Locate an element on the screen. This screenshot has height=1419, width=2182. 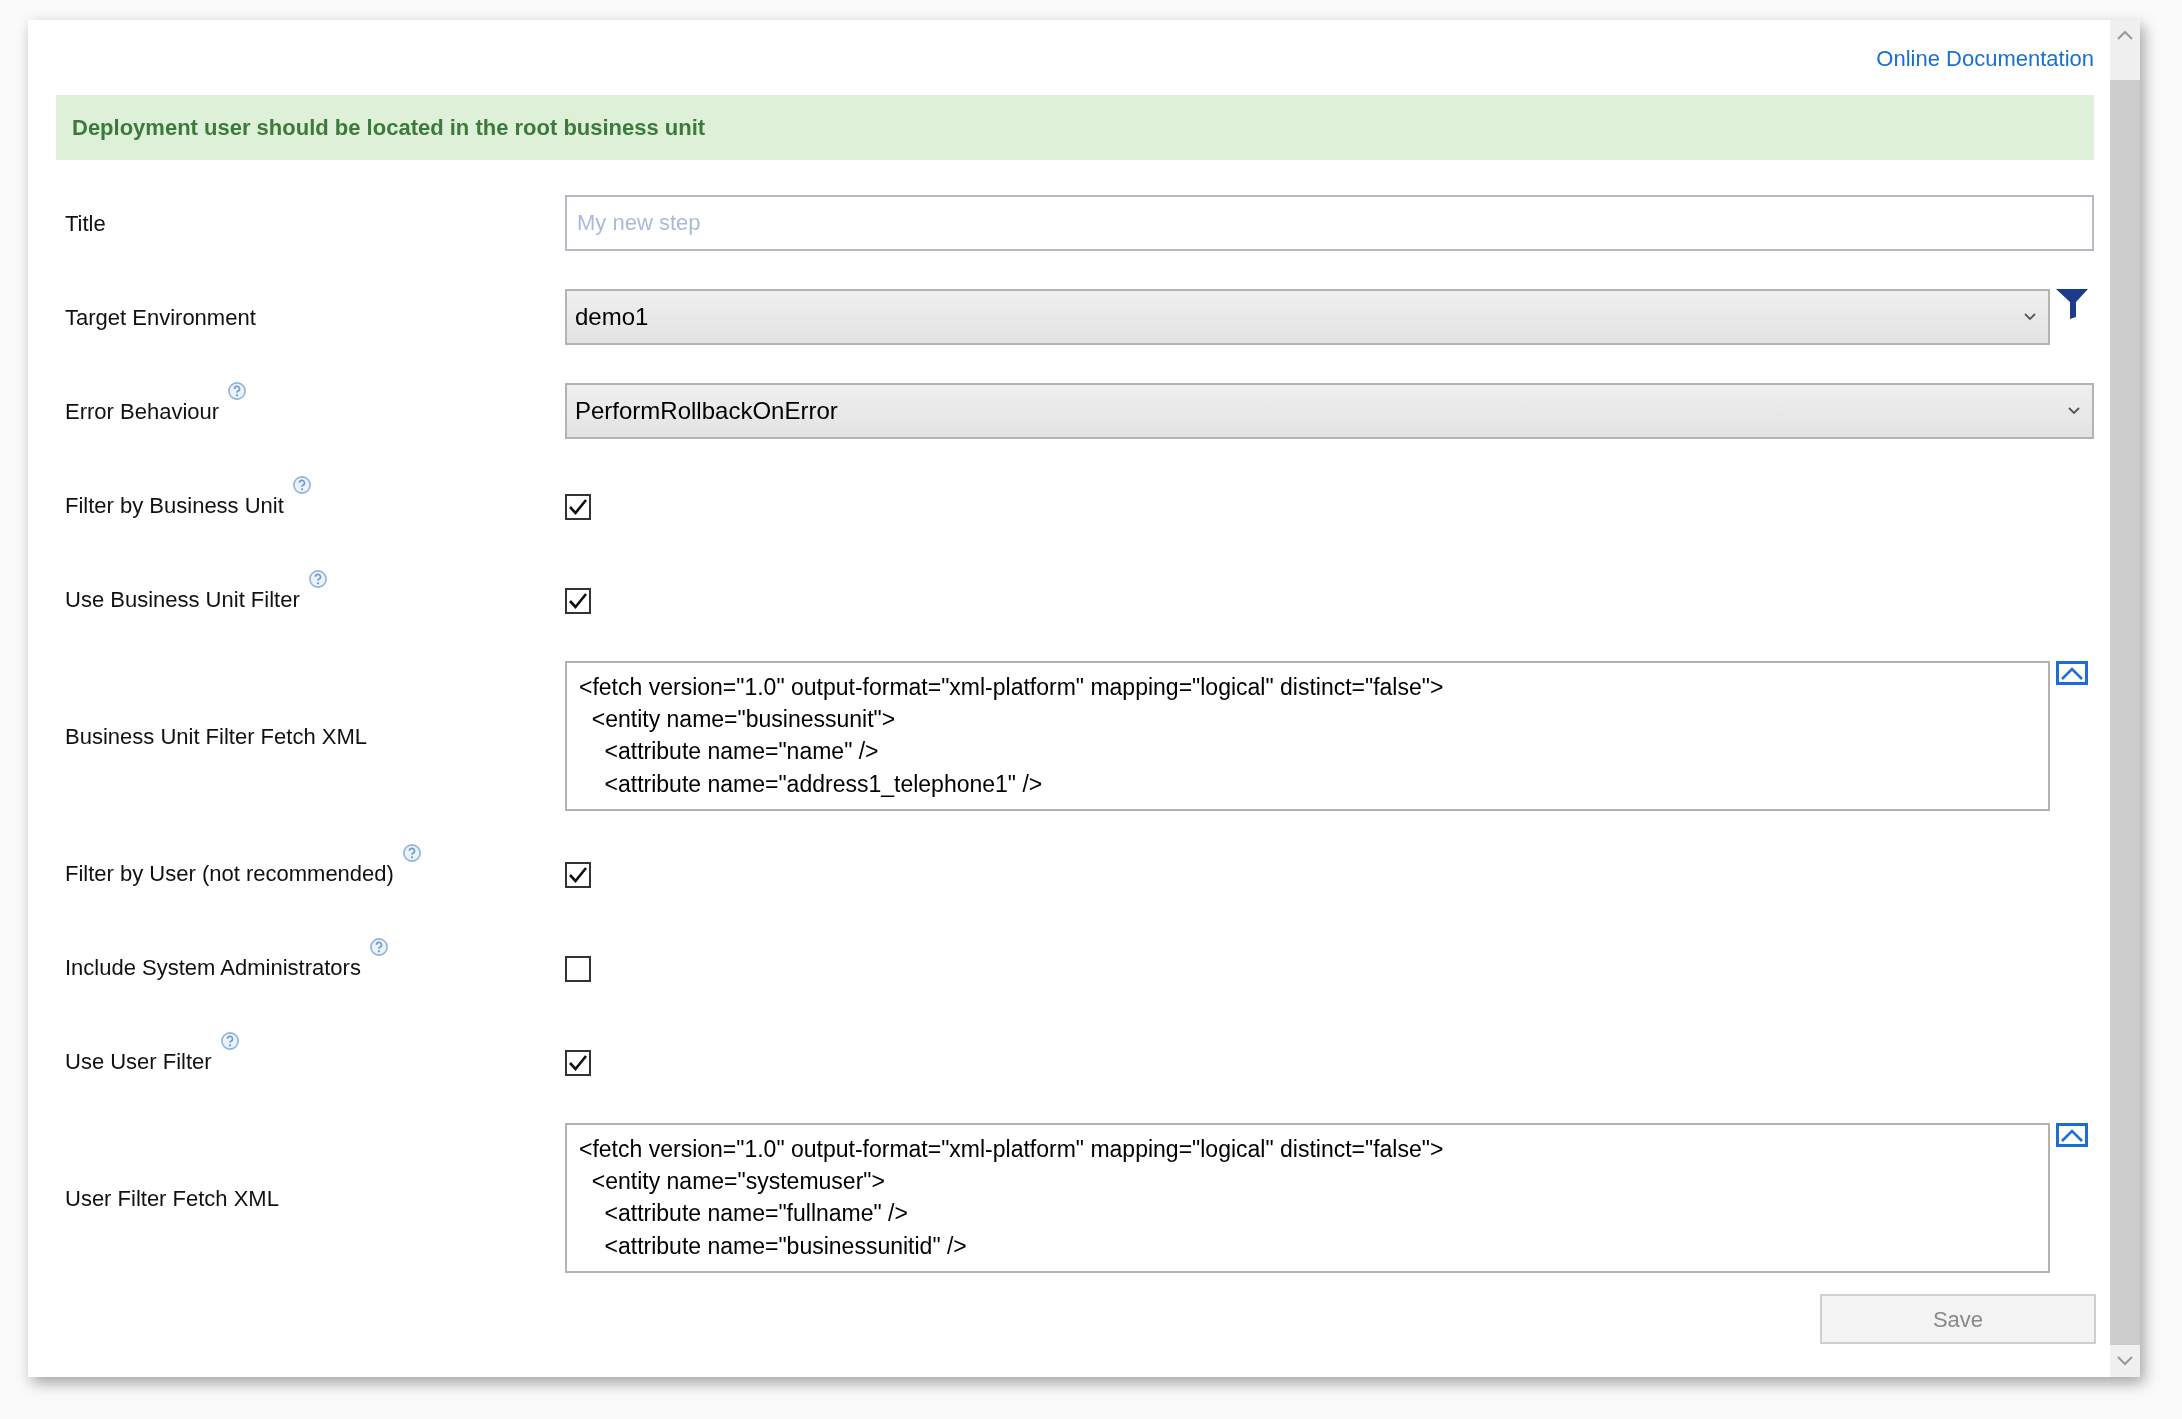
field-label: Use User Filter is located at coordinates (138, 1061).